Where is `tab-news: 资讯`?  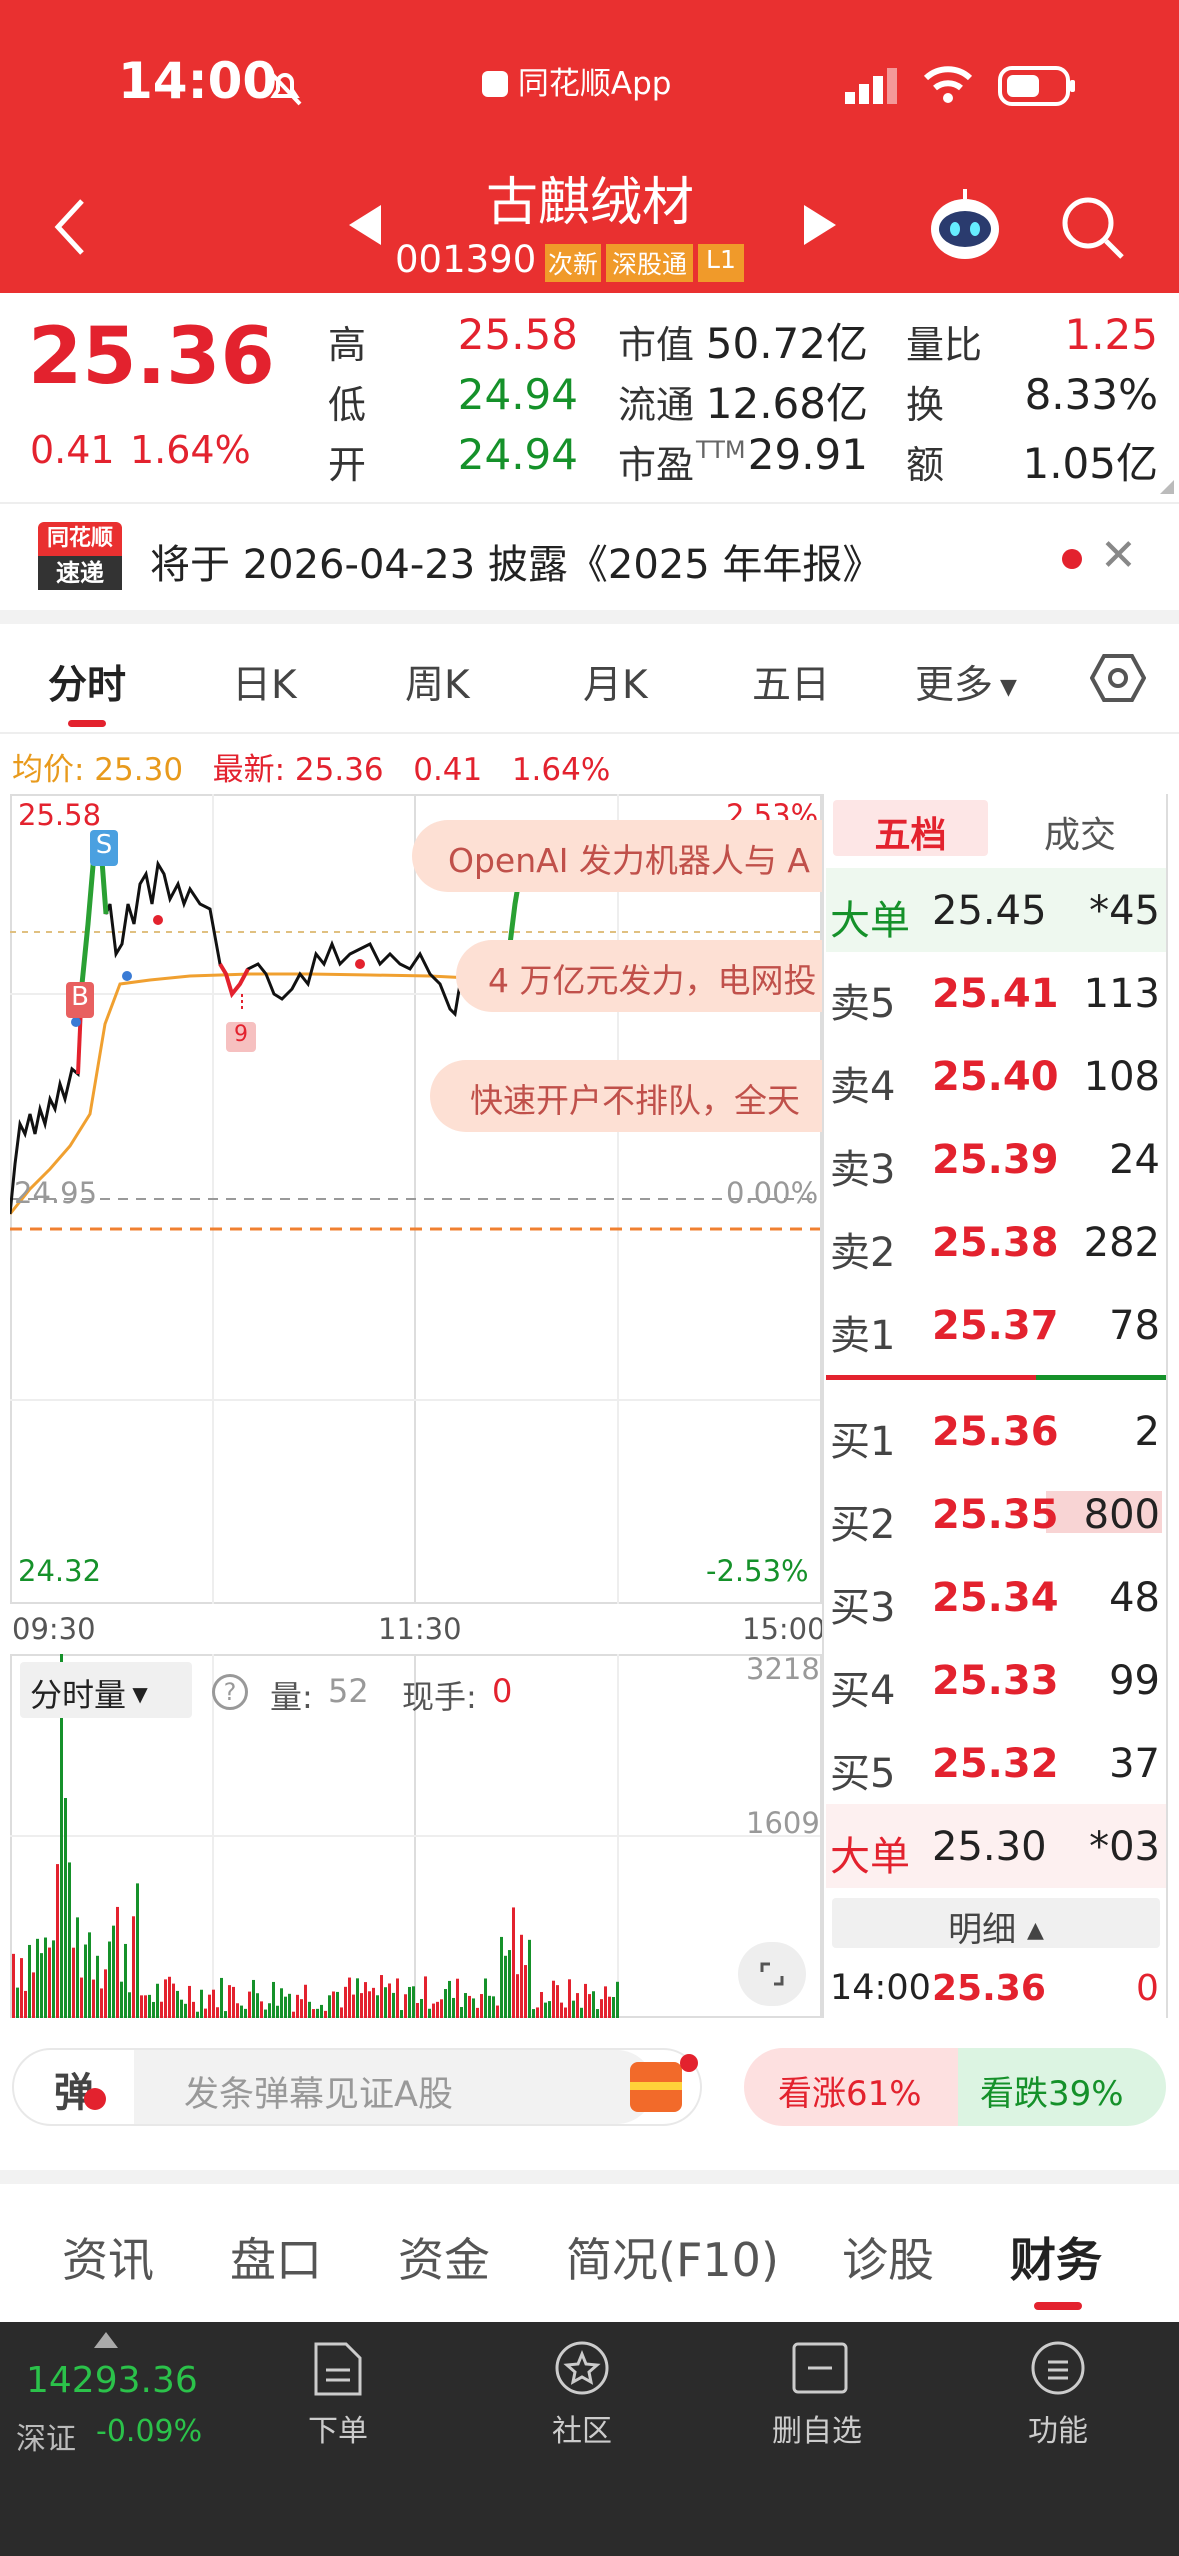
tab-news: 资讯 is located at coordinates (108, 2257).